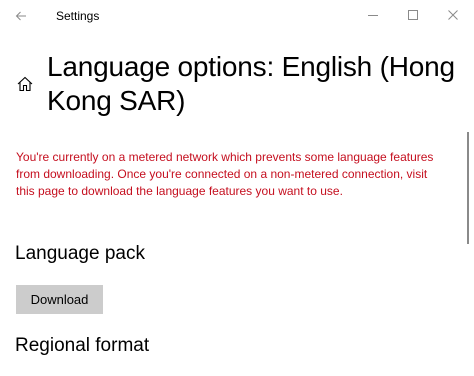 This screenshot has width=474, height=376. Describe the element at coordinates (80, 253) in the screenshot. I see `language-pack-heading: Language pack` at that location.